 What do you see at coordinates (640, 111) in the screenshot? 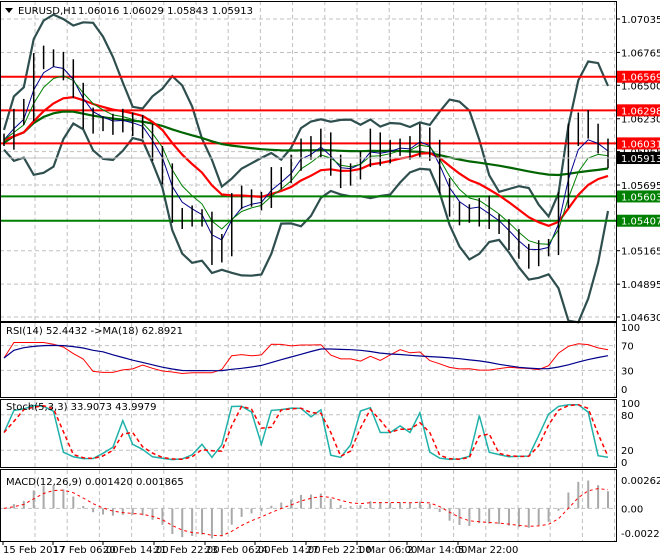
I see `level-label: 1.06298` at bounding box center [640, 111].